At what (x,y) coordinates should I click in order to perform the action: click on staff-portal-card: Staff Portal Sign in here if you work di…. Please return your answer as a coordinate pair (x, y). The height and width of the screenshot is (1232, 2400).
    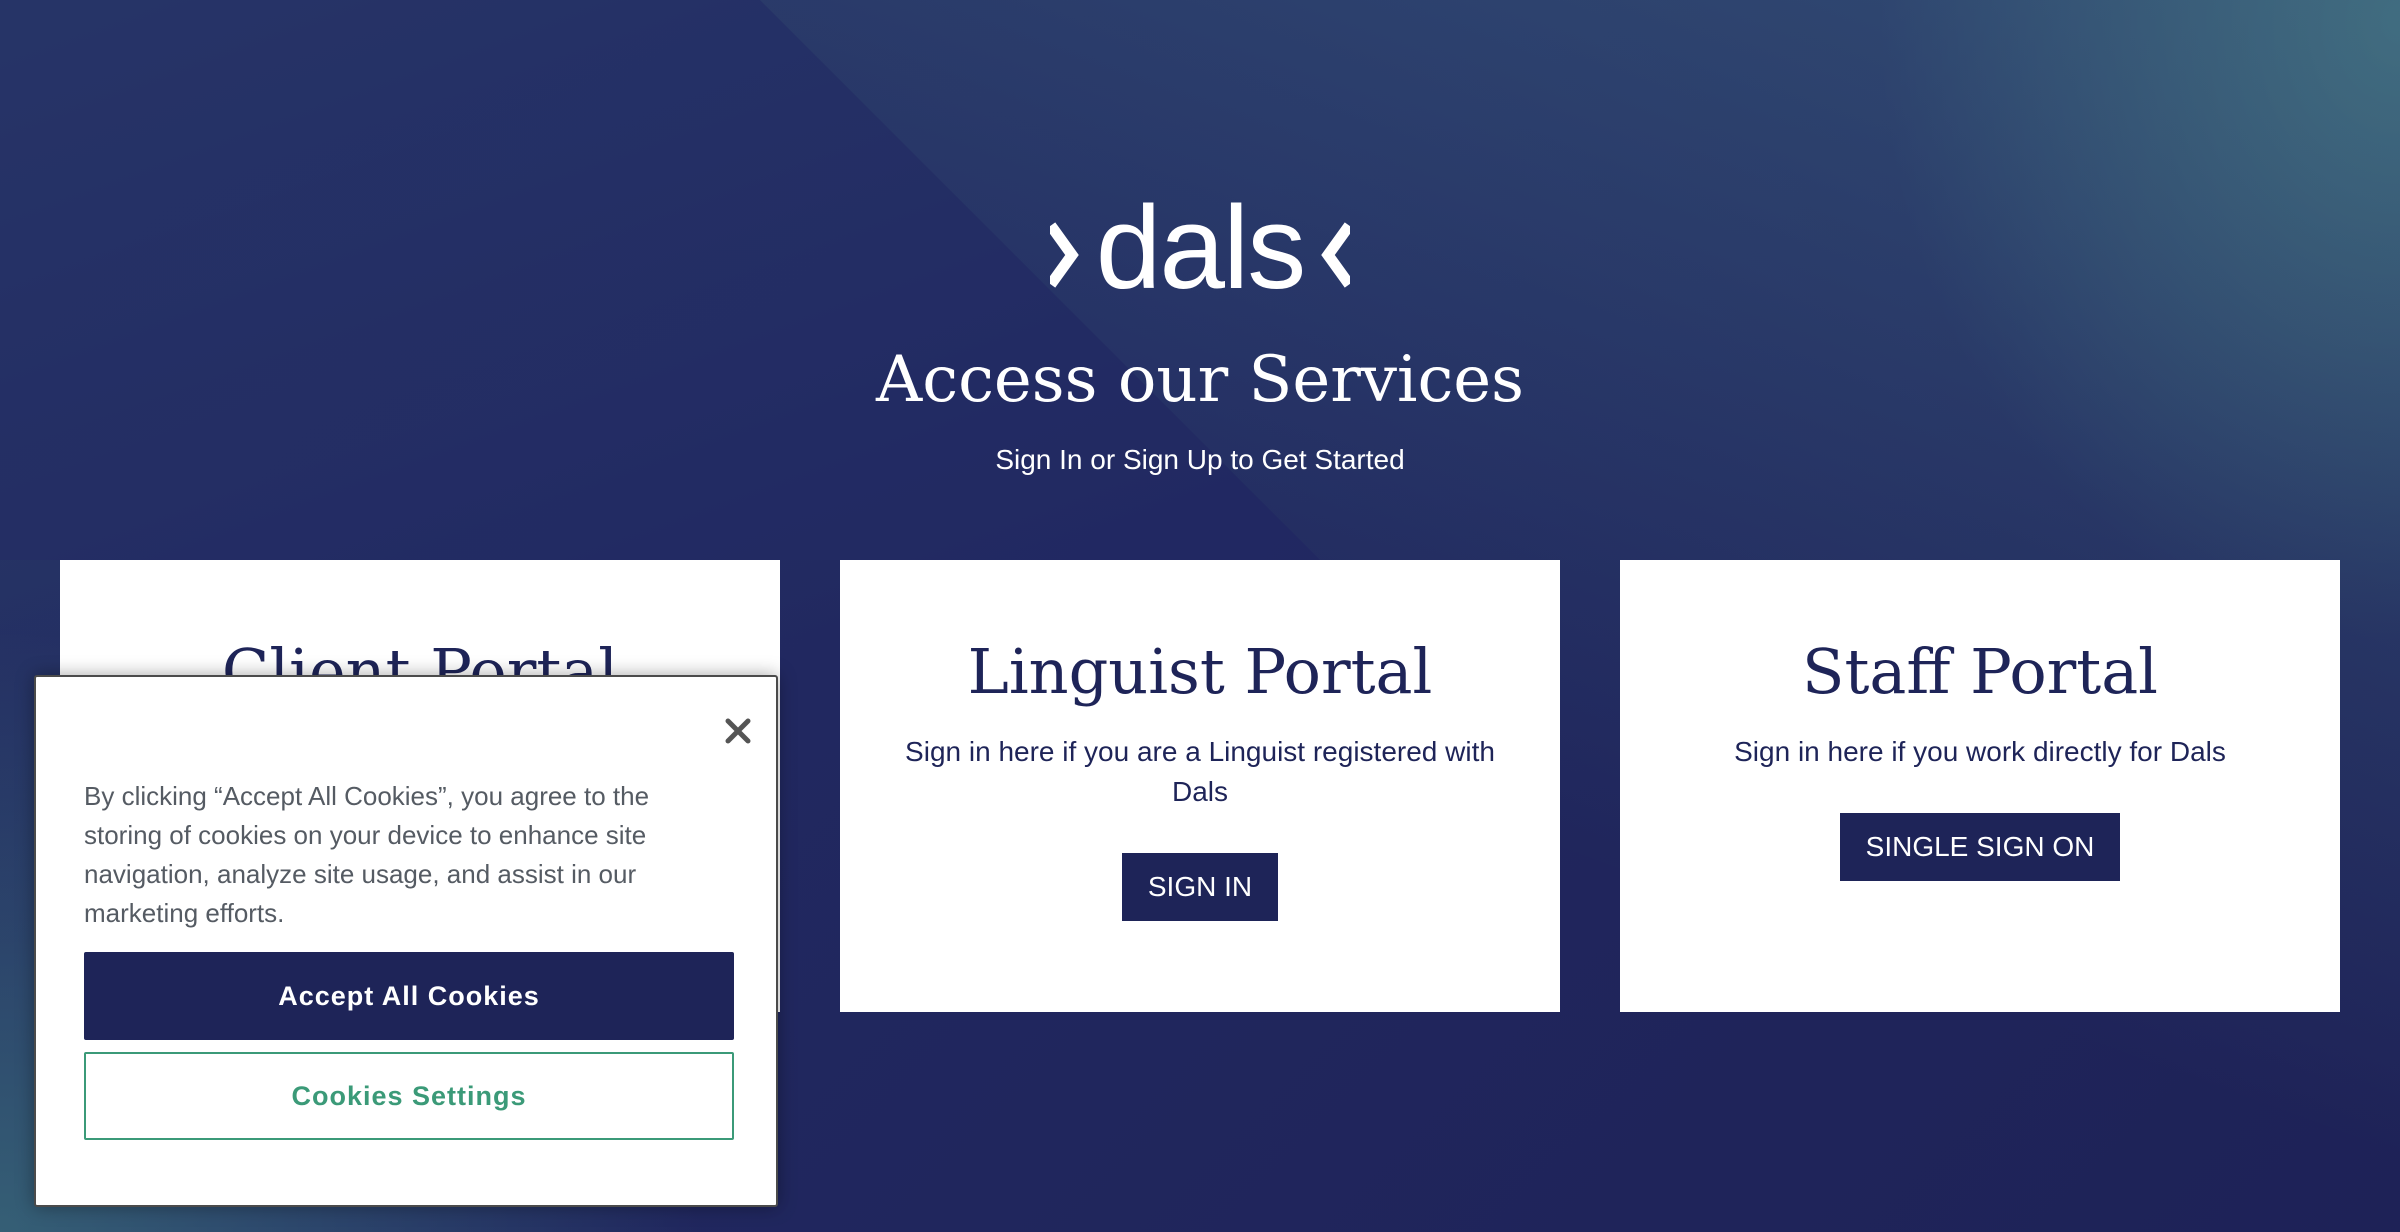
    Looking at the image, I should click on (1980, 786).